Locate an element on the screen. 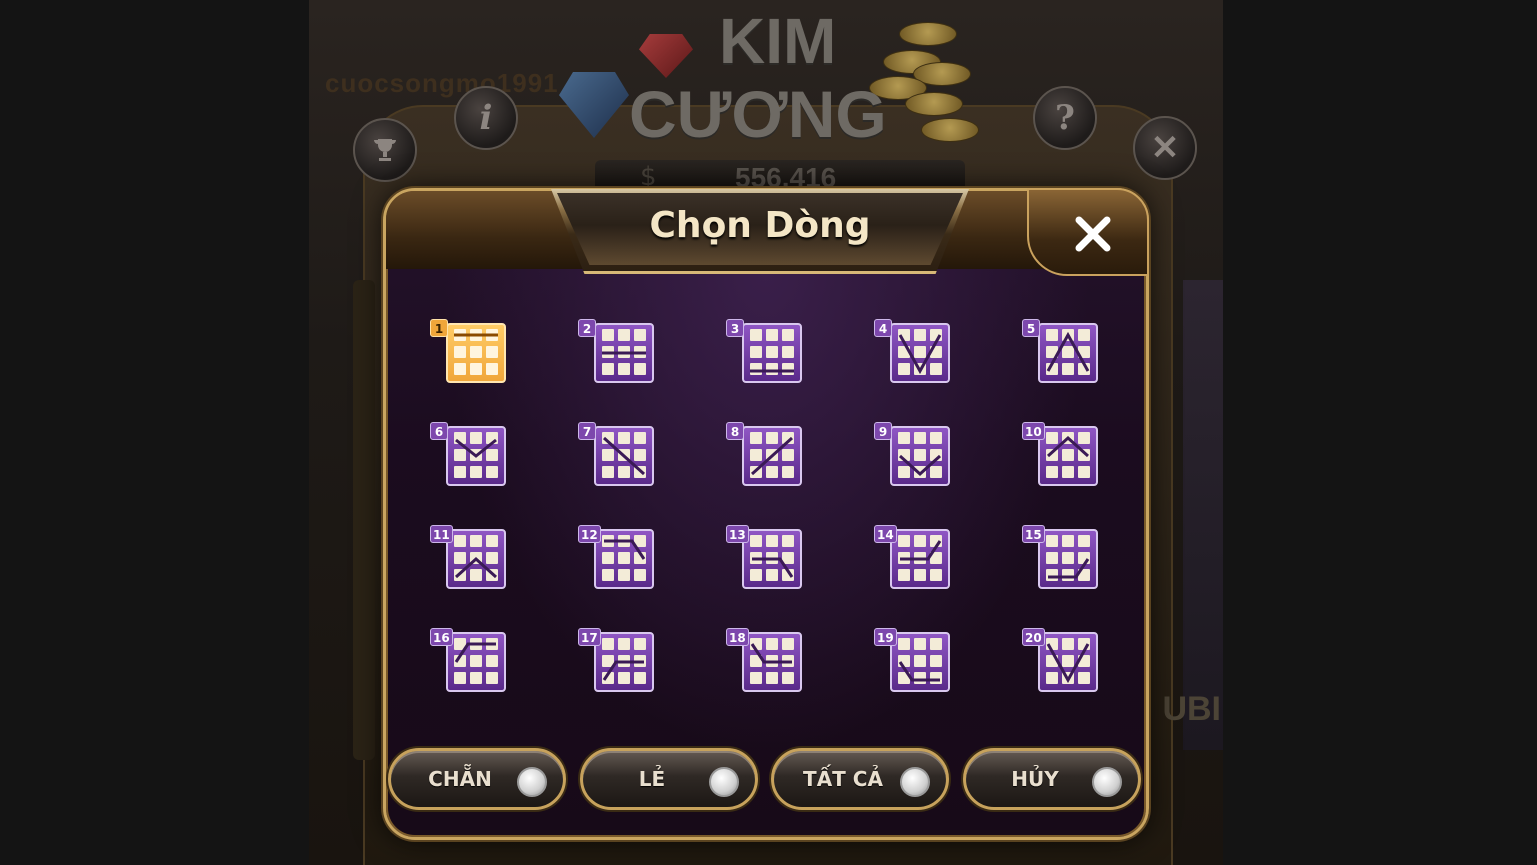 The image size is (1537, 865). line-number-badge: 6 is located at coordinates (439, 431).